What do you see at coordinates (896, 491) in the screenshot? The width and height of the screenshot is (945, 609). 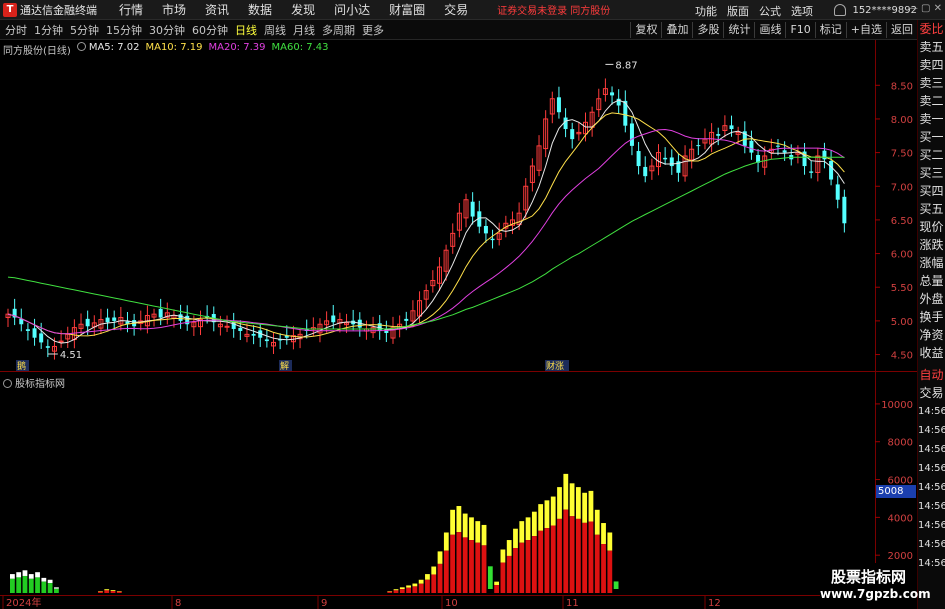 I see `current-value-badge: 5008` at bounding box center [896, 491].